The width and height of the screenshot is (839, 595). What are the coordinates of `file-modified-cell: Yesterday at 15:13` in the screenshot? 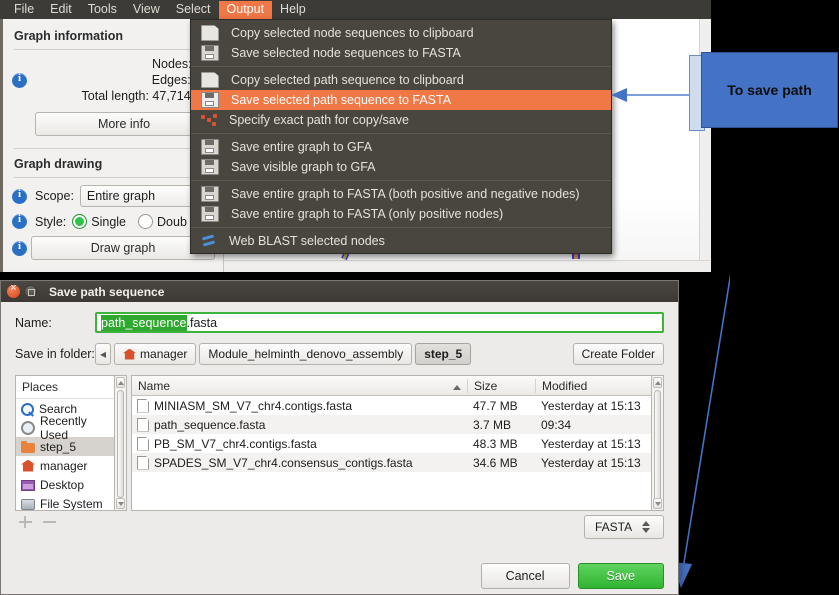 It's located at (591, 405).